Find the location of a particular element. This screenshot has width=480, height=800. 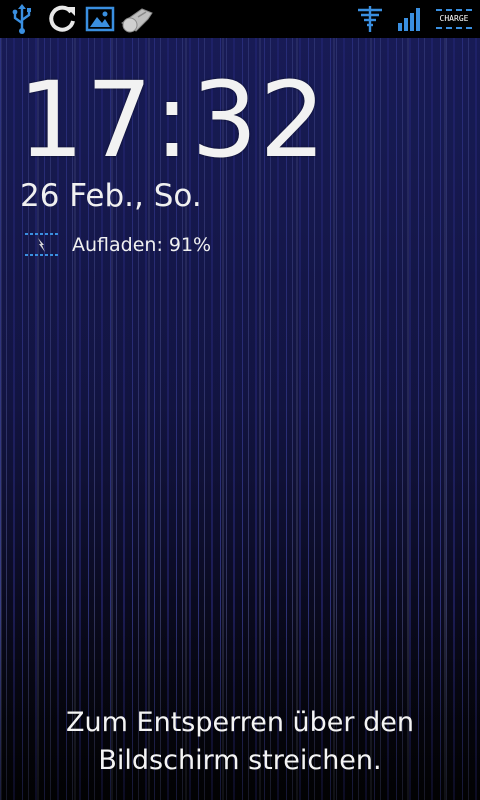

wifi-icon is located at coordinates (370, 19).